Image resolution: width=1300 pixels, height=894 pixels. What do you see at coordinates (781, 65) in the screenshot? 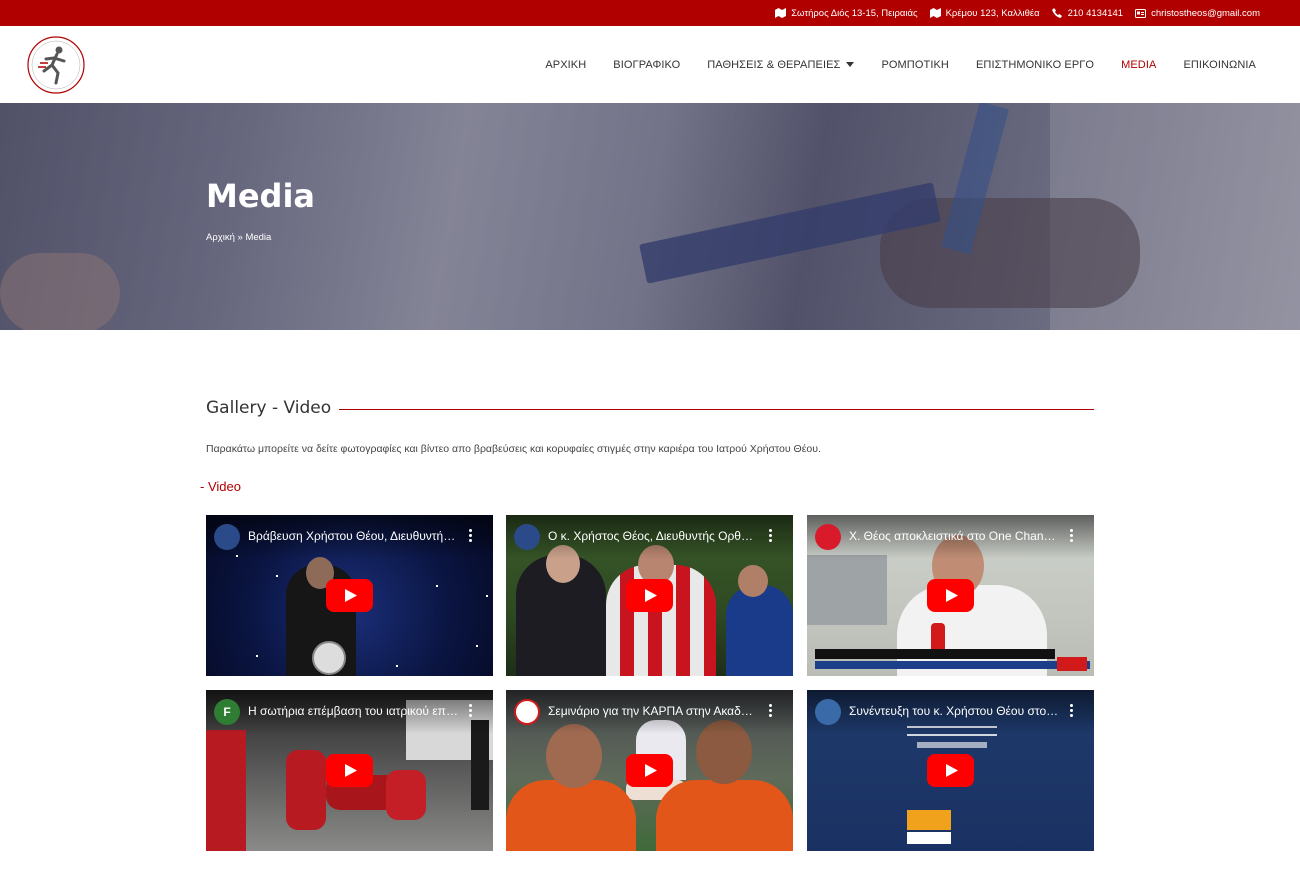
I see `nav-item-conditions: ΠΑΘΗΣΕΙΣ & ΘΕΡΑΠΕΙΕΣ` at bounding box center [781, 65].